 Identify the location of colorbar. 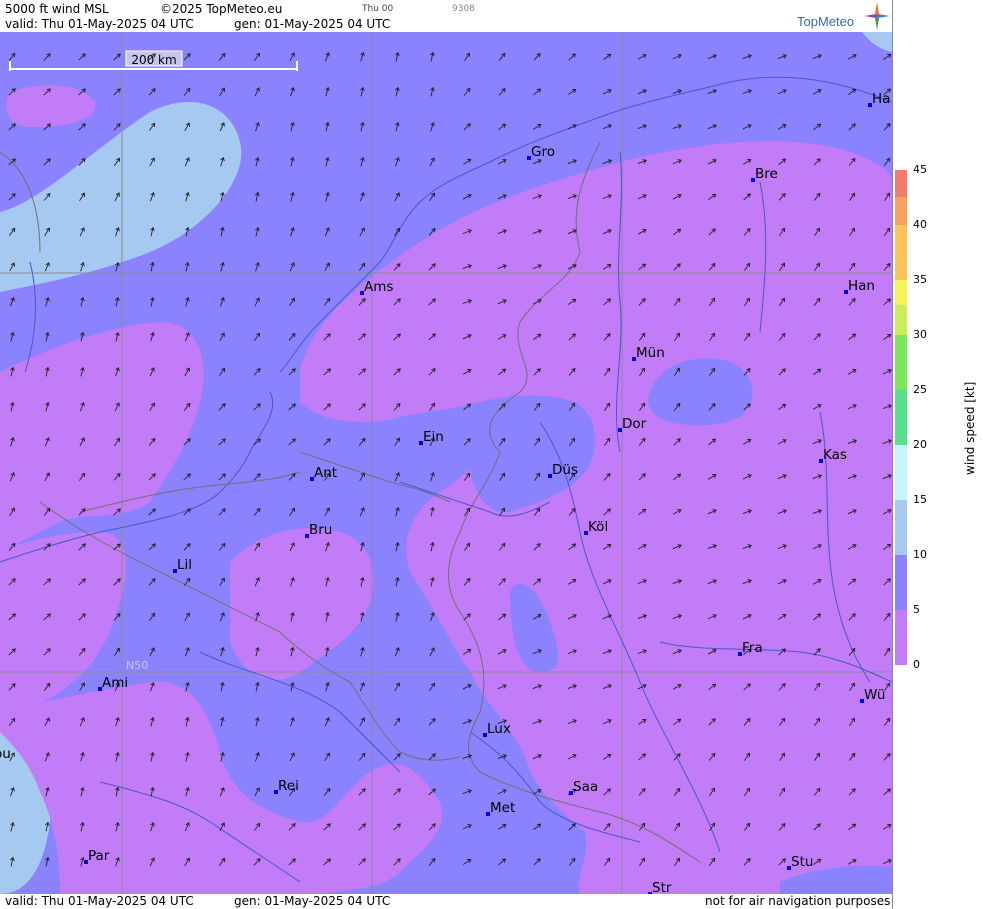
(901, 417).